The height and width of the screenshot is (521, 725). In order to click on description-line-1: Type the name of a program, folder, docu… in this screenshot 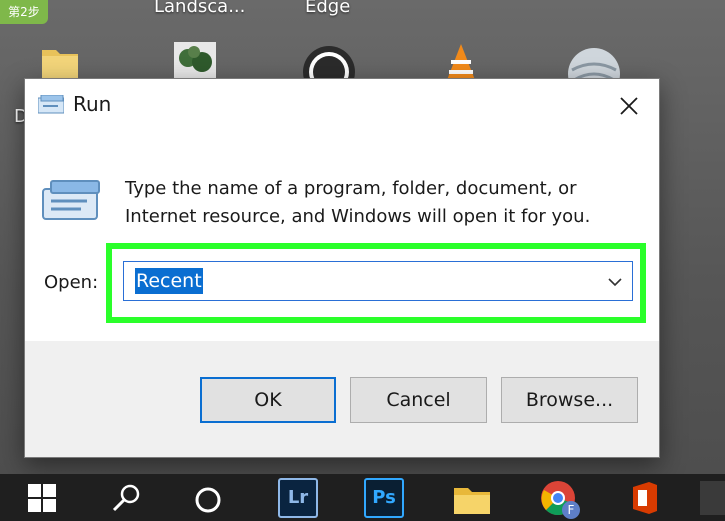, I will do `click(351, 188)`.